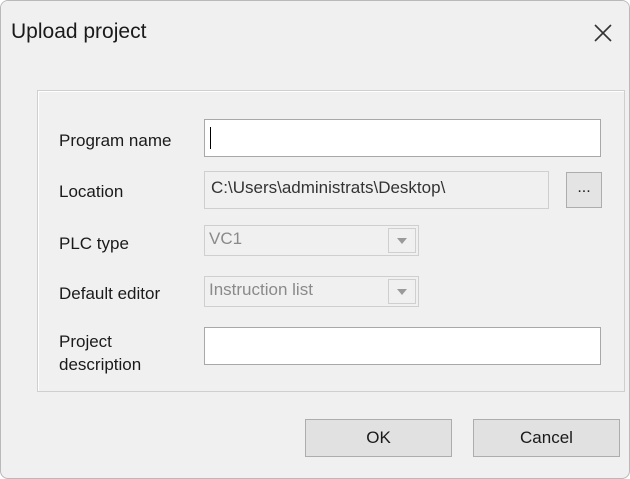 The image size is (630, 479). I want to click on ok-button: OK, so click(378, 438).